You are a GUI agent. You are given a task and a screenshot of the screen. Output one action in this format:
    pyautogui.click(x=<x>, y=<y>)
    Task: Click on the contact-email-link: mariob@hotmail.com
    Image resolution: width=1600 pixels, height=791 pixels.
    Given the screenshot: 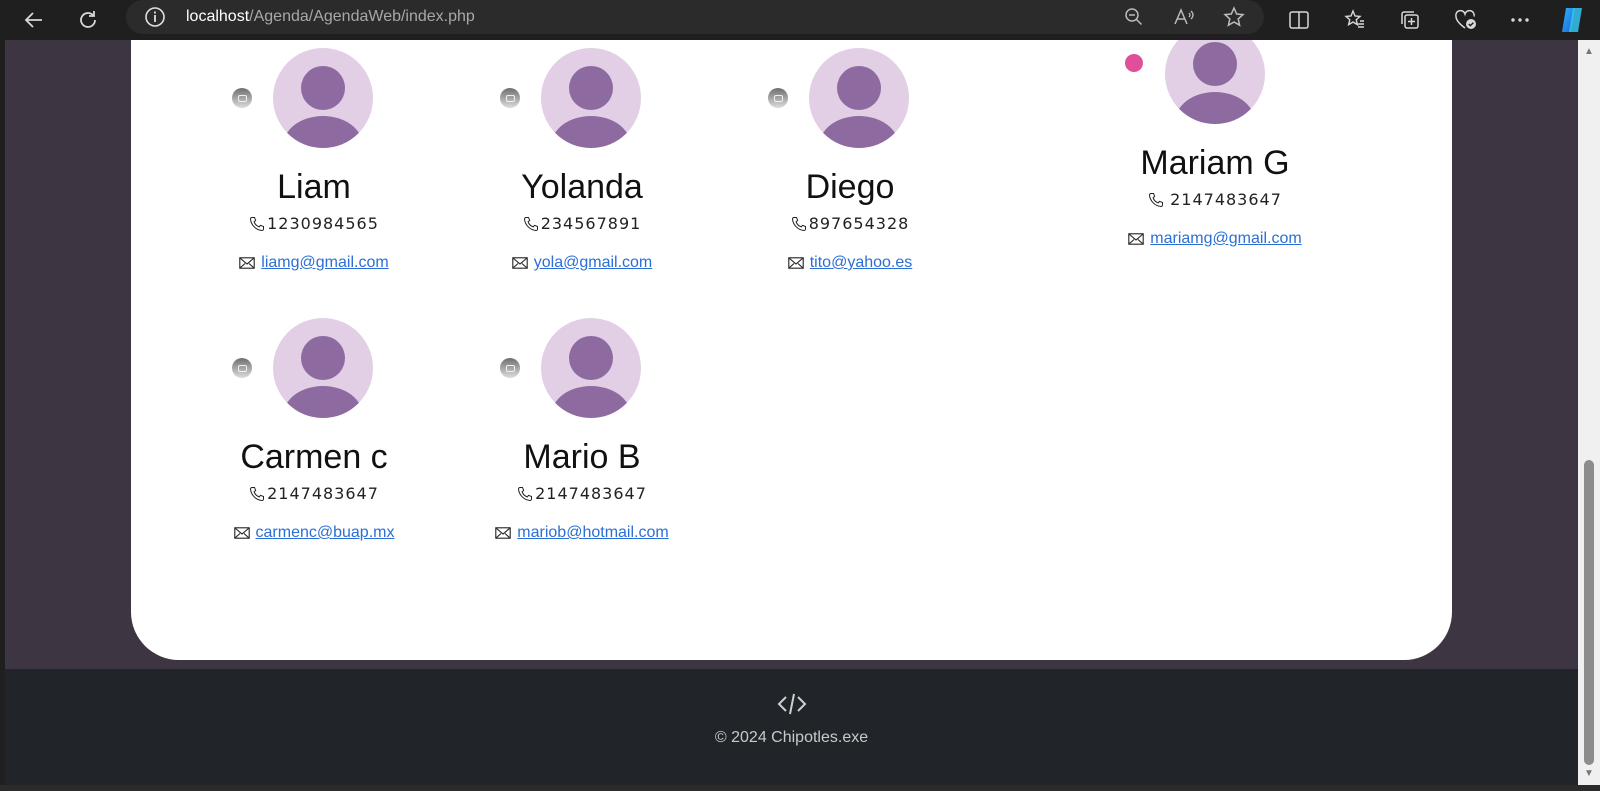 What is the action you would take?
    pyautogui.click(x=592, y=533)
    